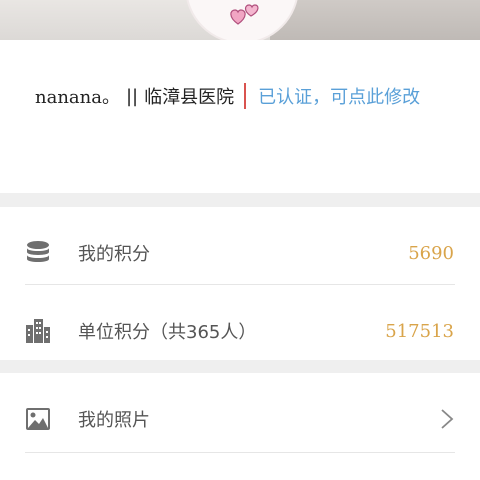  I want to click on my-points-label: 我的积分, so click(114, 254).